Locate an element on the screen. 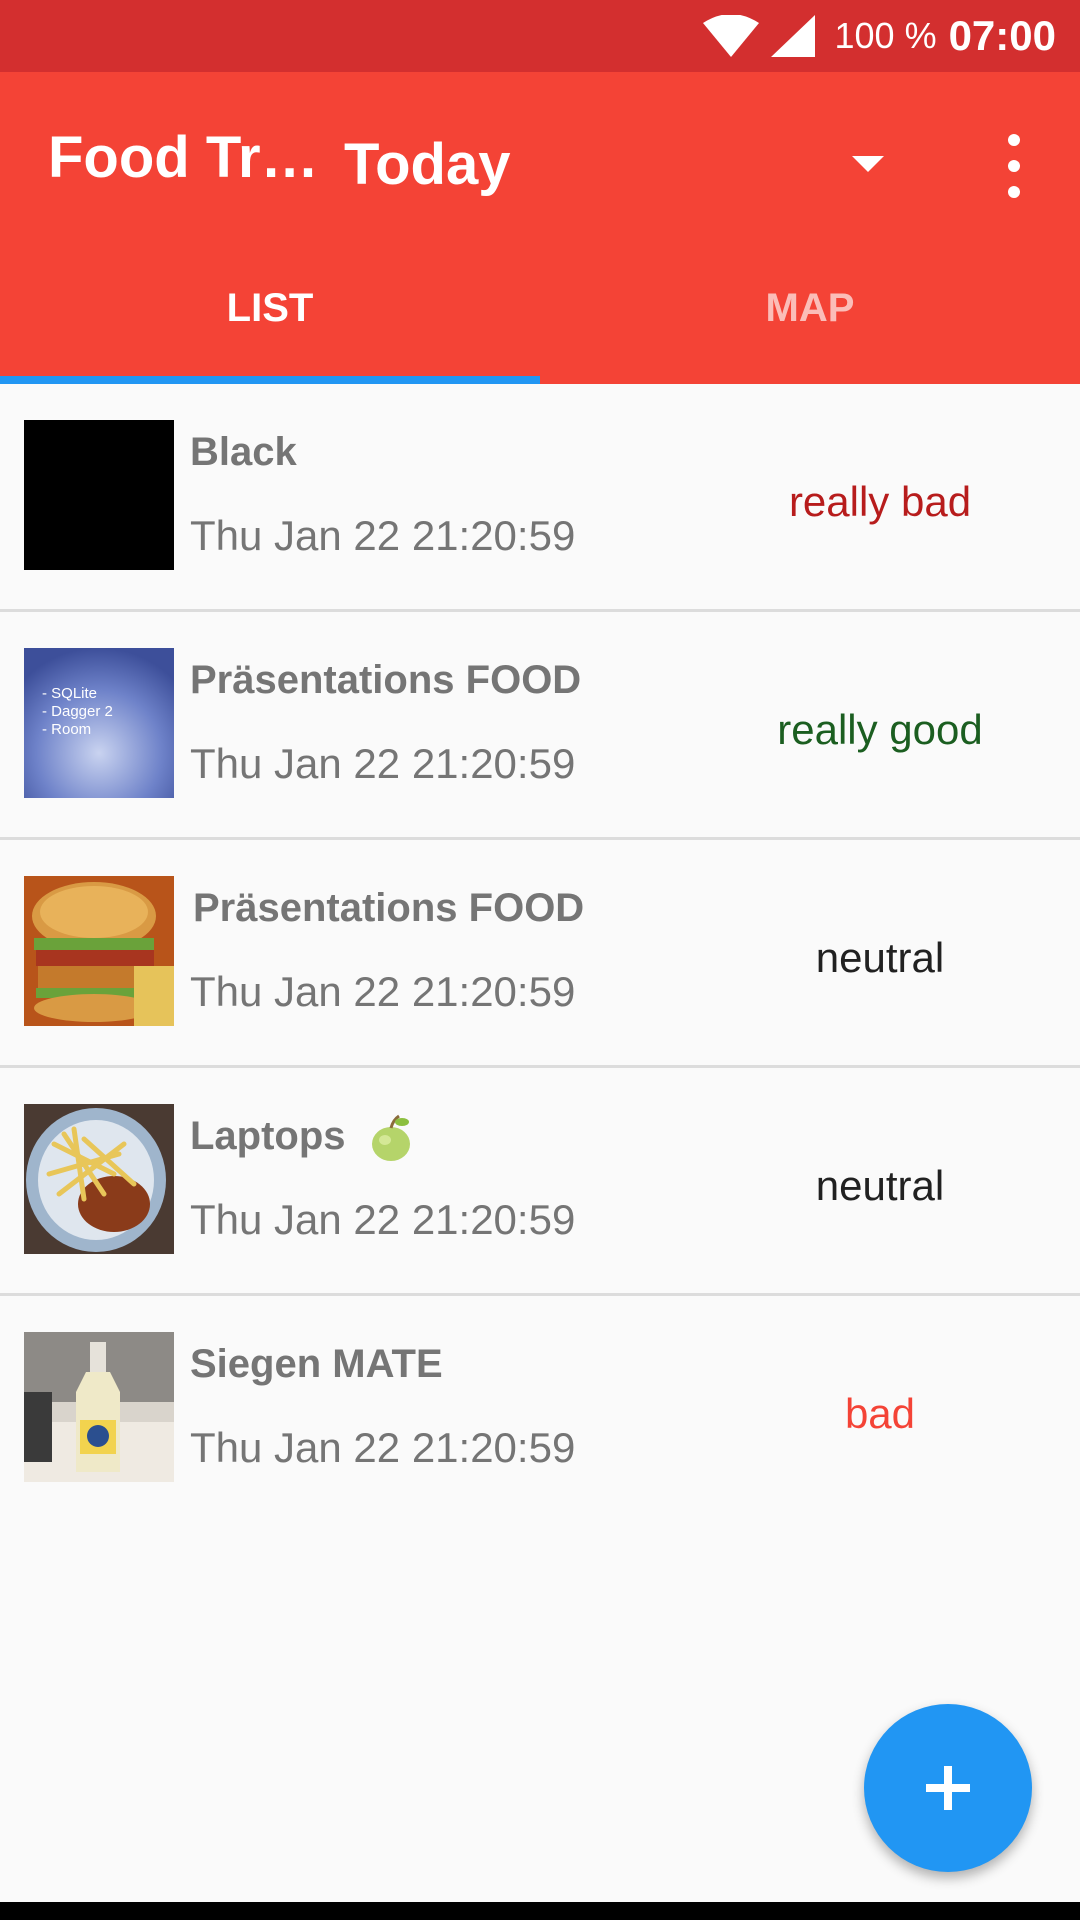 The image size is (1080, 1920). item-name: Siegen MATE is located at coordinates (316, 1364).